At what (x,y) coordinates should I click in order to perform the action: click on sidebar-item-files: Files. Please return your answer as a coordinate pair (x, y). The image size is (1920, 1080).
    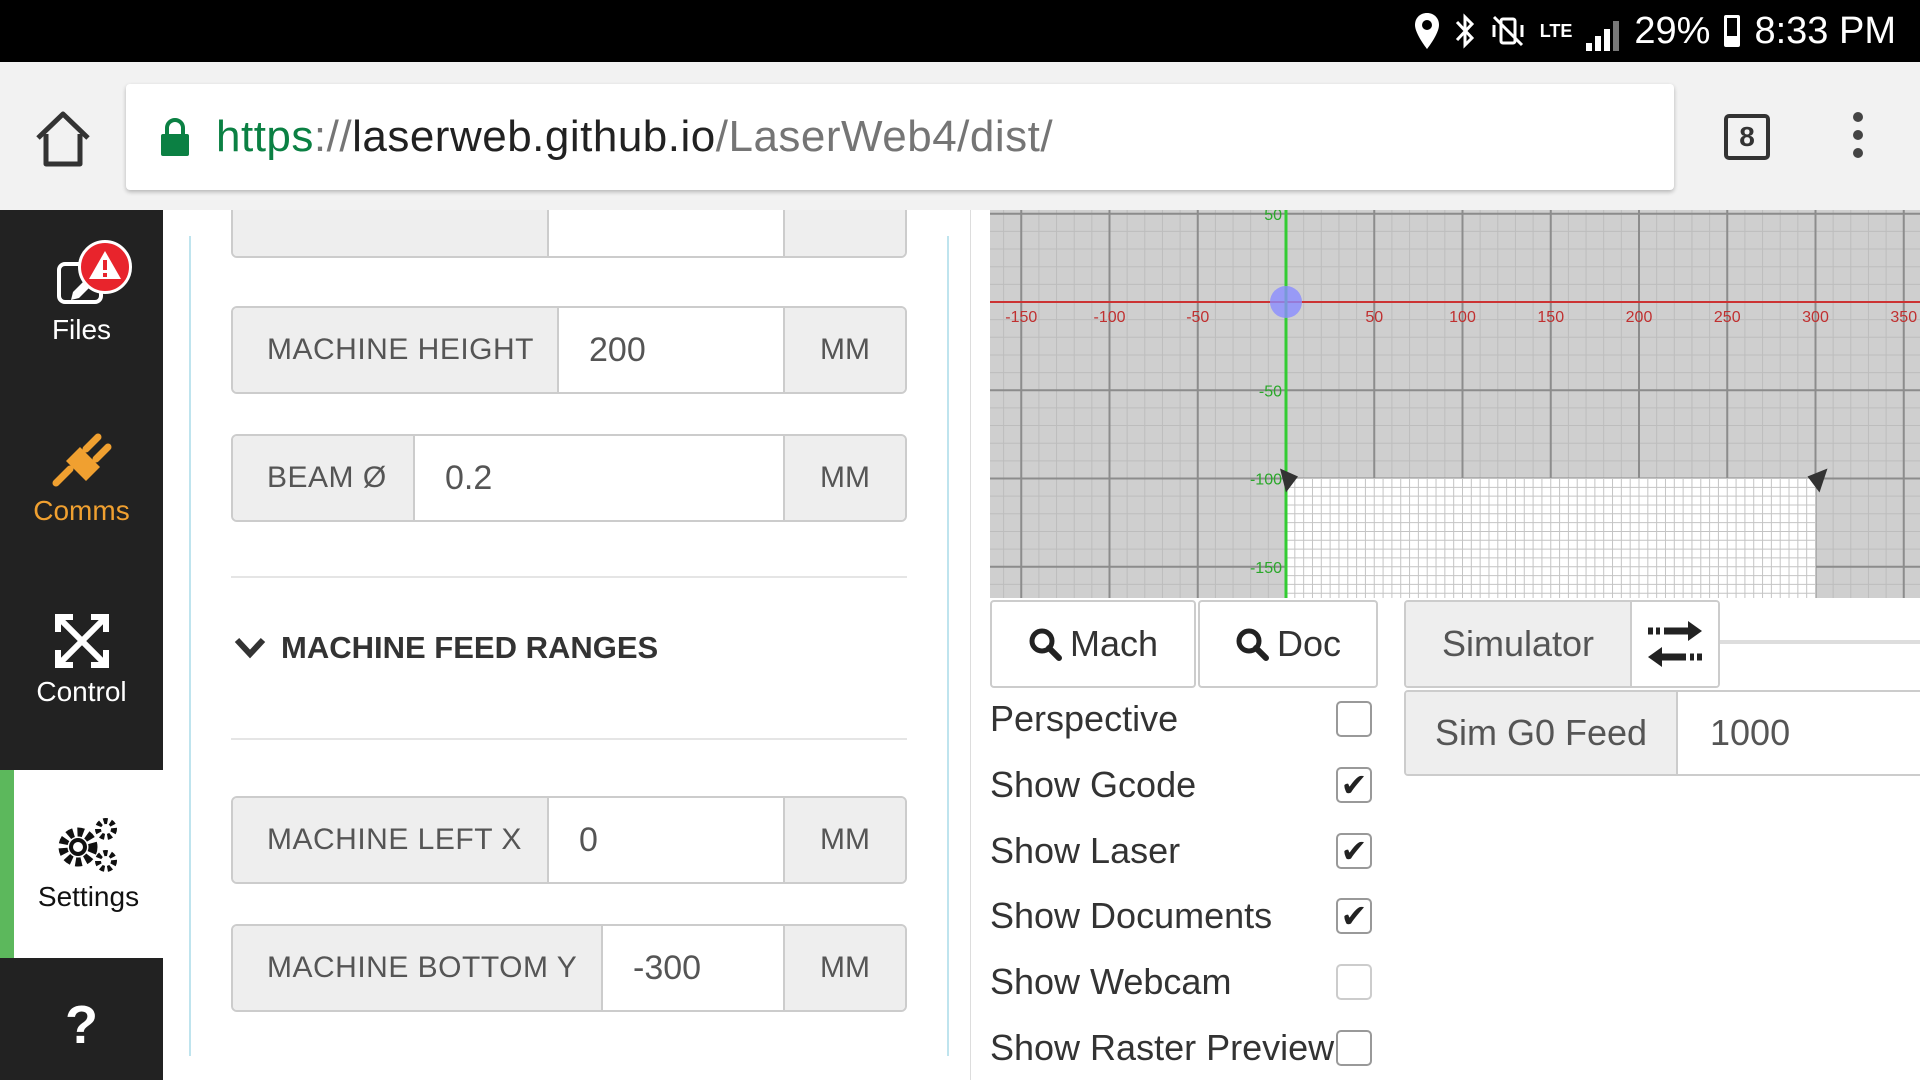
    Looking at the image, I should click on (81, 300).